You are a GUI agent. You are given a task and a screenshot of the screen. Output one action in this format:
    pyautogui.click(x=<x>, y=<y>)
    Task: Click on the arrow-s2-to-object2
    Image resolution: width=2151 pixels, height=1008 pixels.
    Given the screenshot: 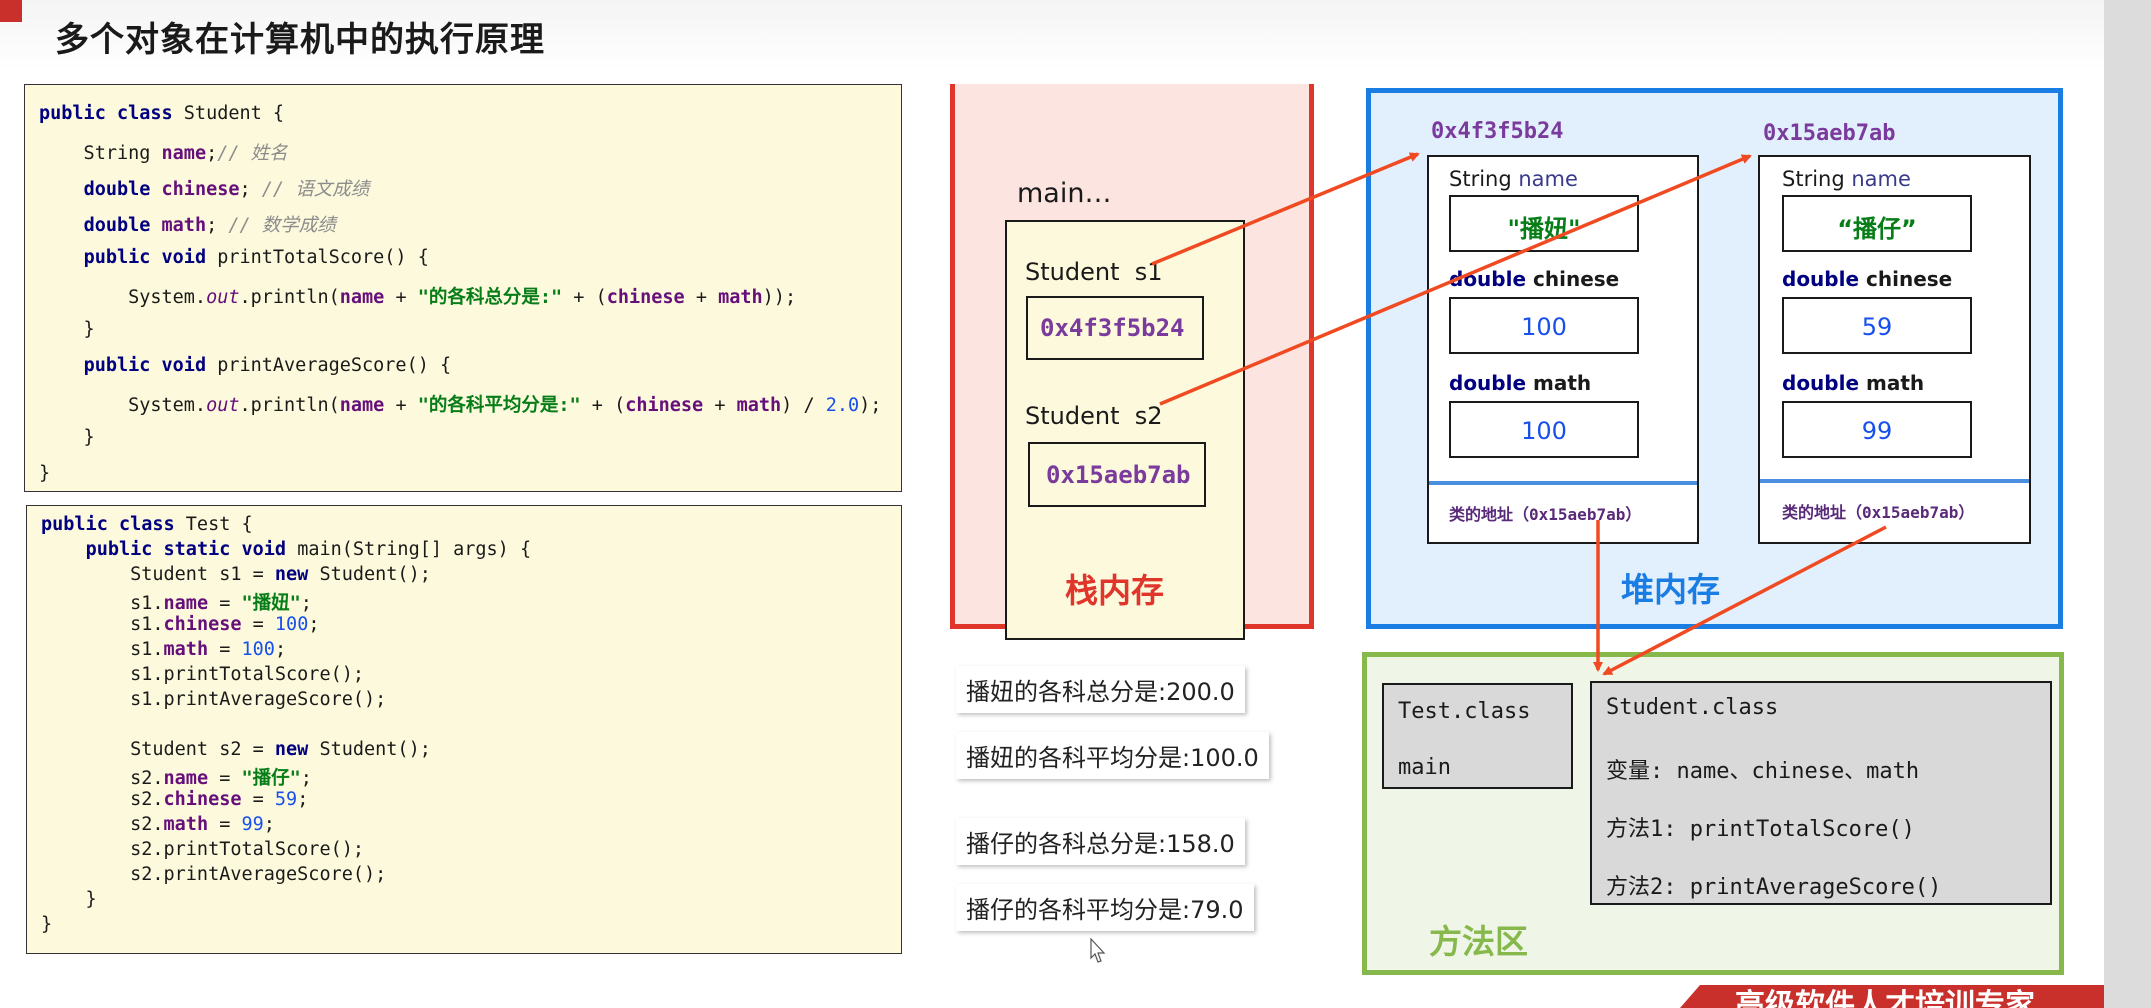 What is the action you would take?
    pyautogui.click(x=1455, y=280)
    